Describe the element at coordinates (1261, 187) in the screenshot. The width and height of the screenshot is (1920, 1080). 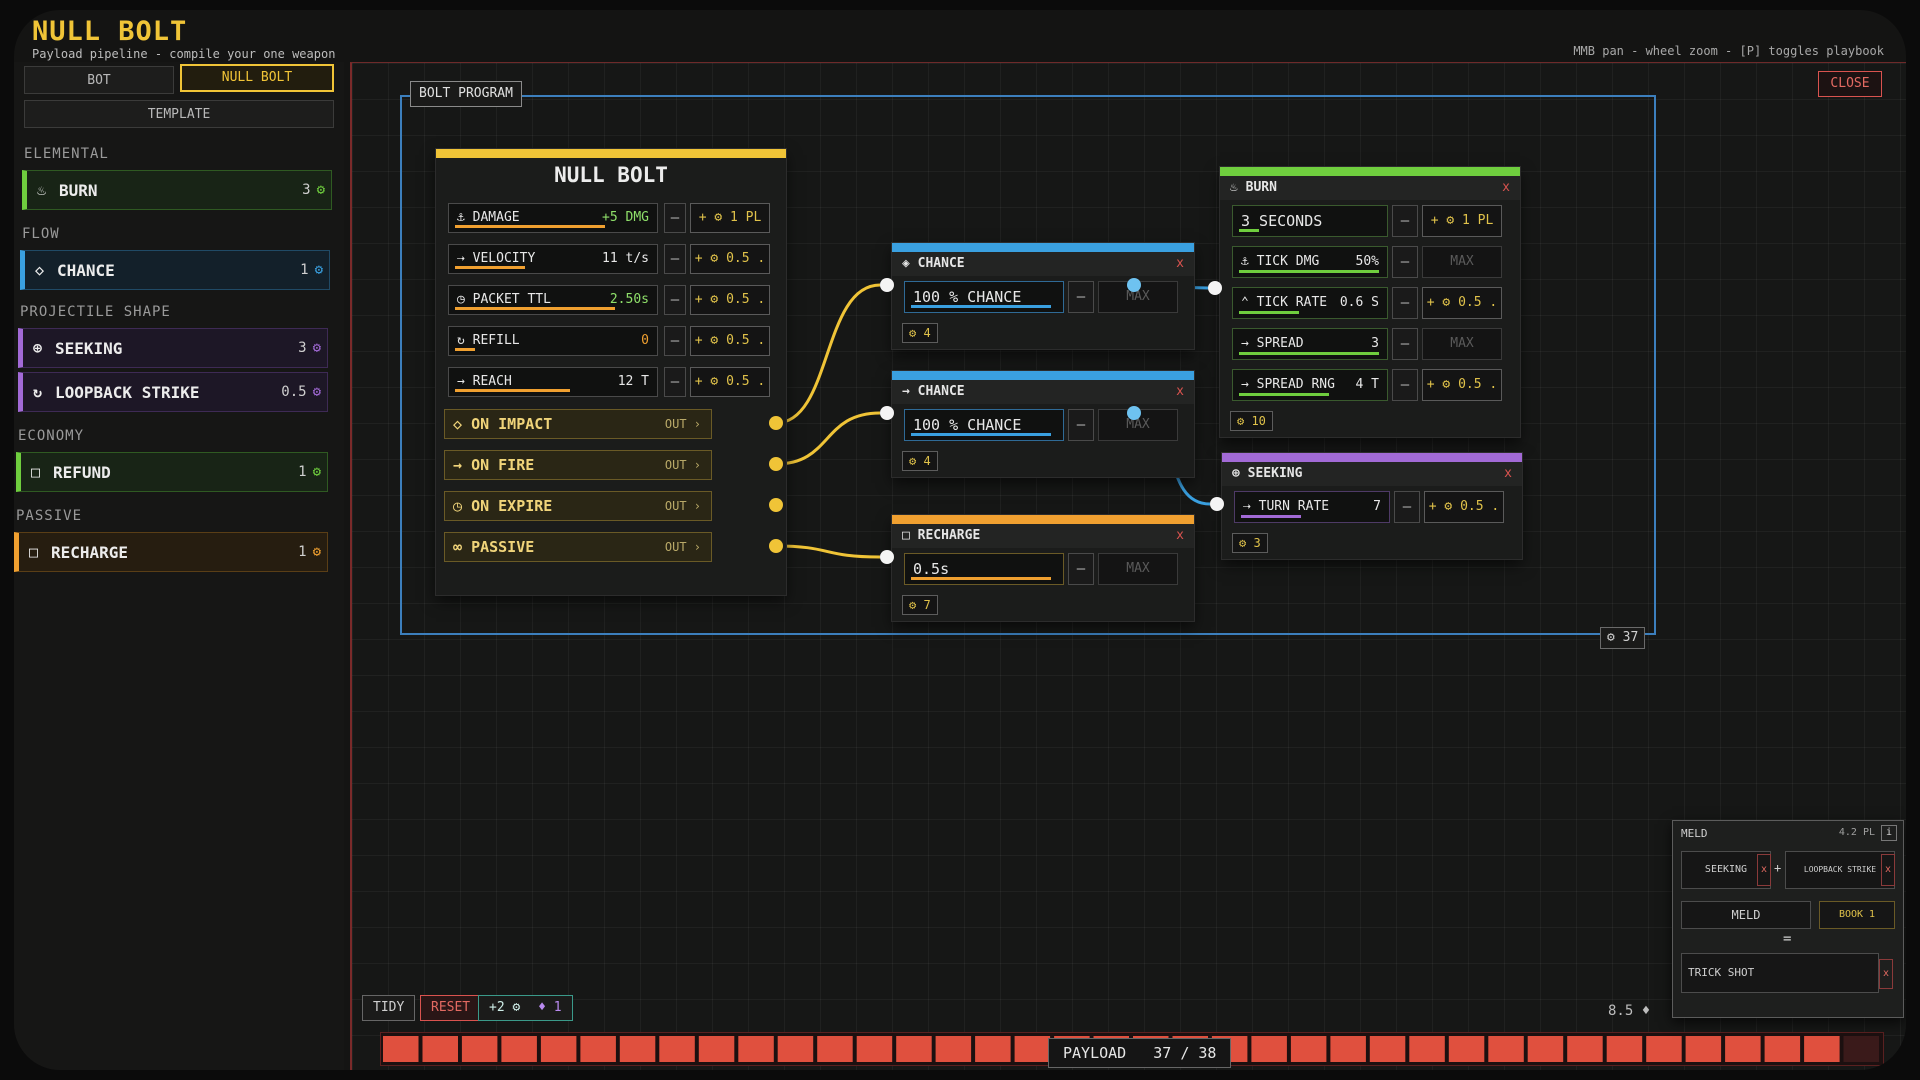
I see `node-title: BURN` at that location.